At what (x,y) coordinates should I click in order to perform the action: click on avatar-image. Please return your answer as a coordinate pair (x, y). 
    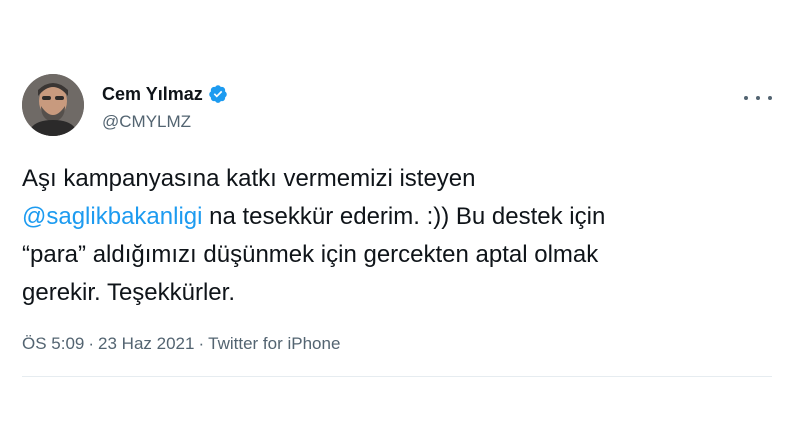
    Looking at the image, I should click on (53, 105).